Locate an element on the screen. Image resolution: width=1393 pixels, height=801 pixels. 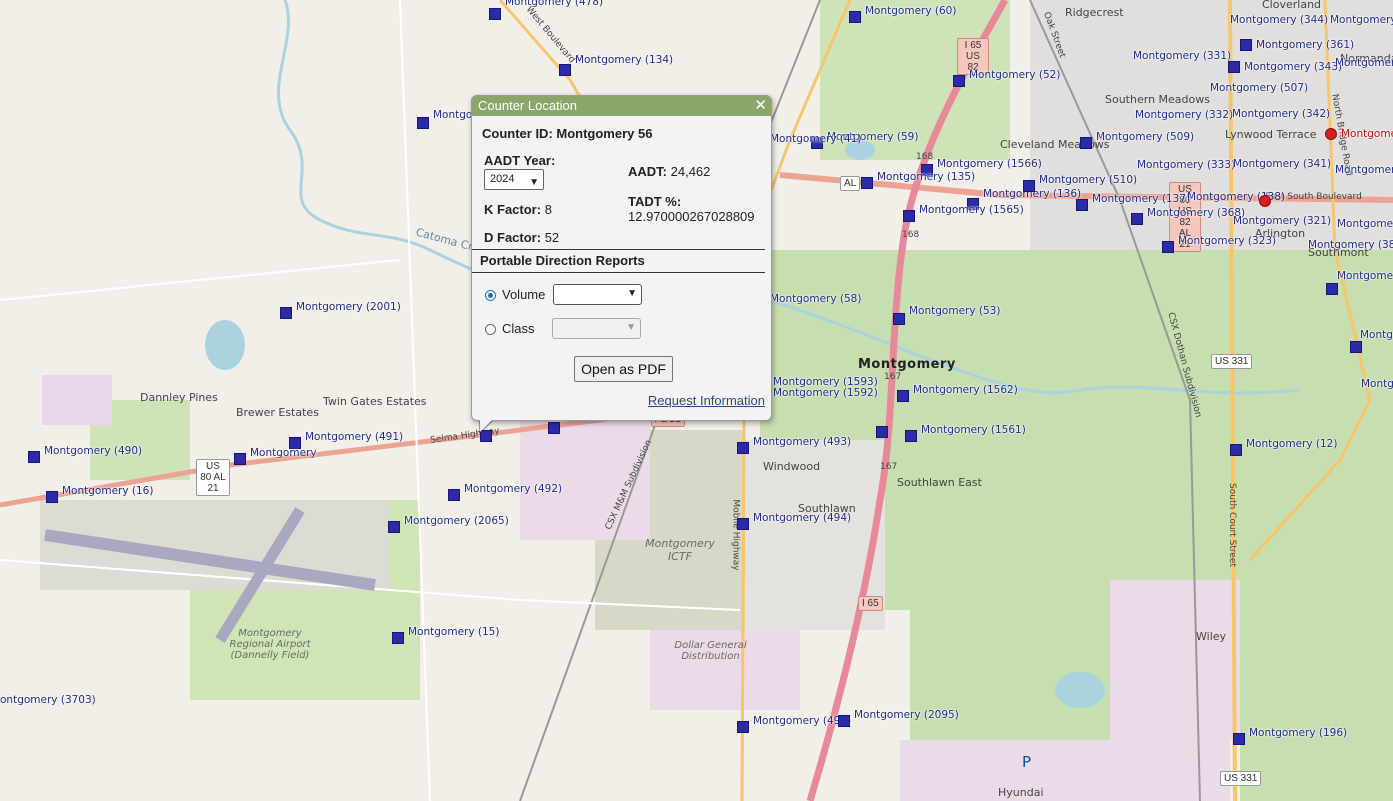
aadt-row: AADT: 24,462 is located at coordinates (669, 171).